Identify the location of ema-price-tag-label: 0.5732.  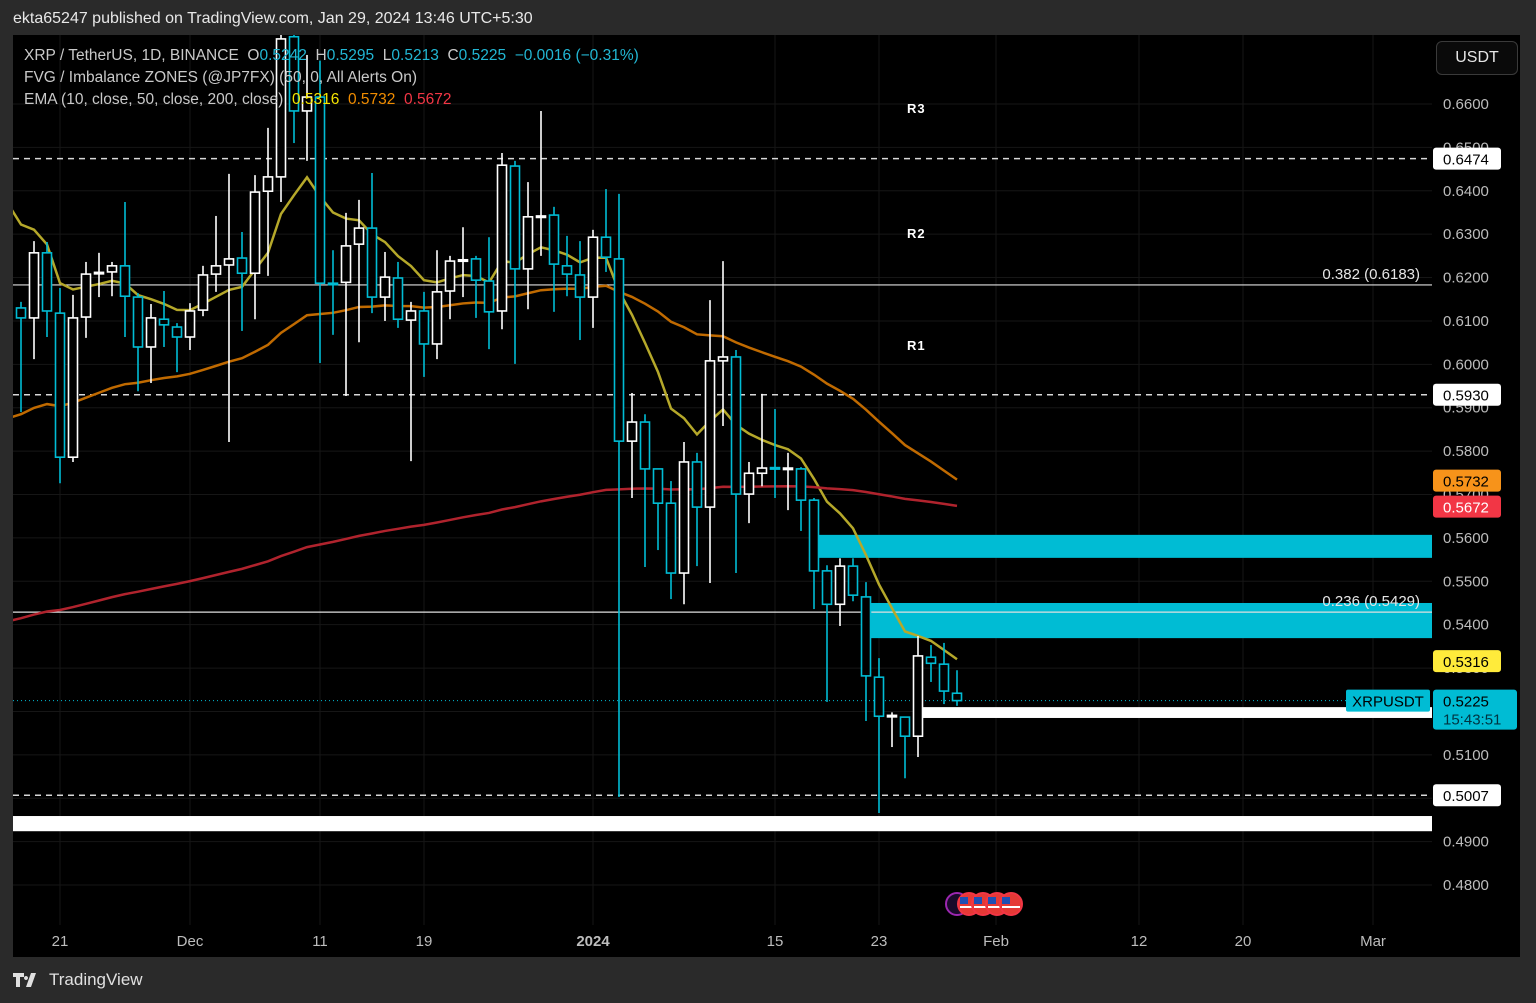
(1466, 482).